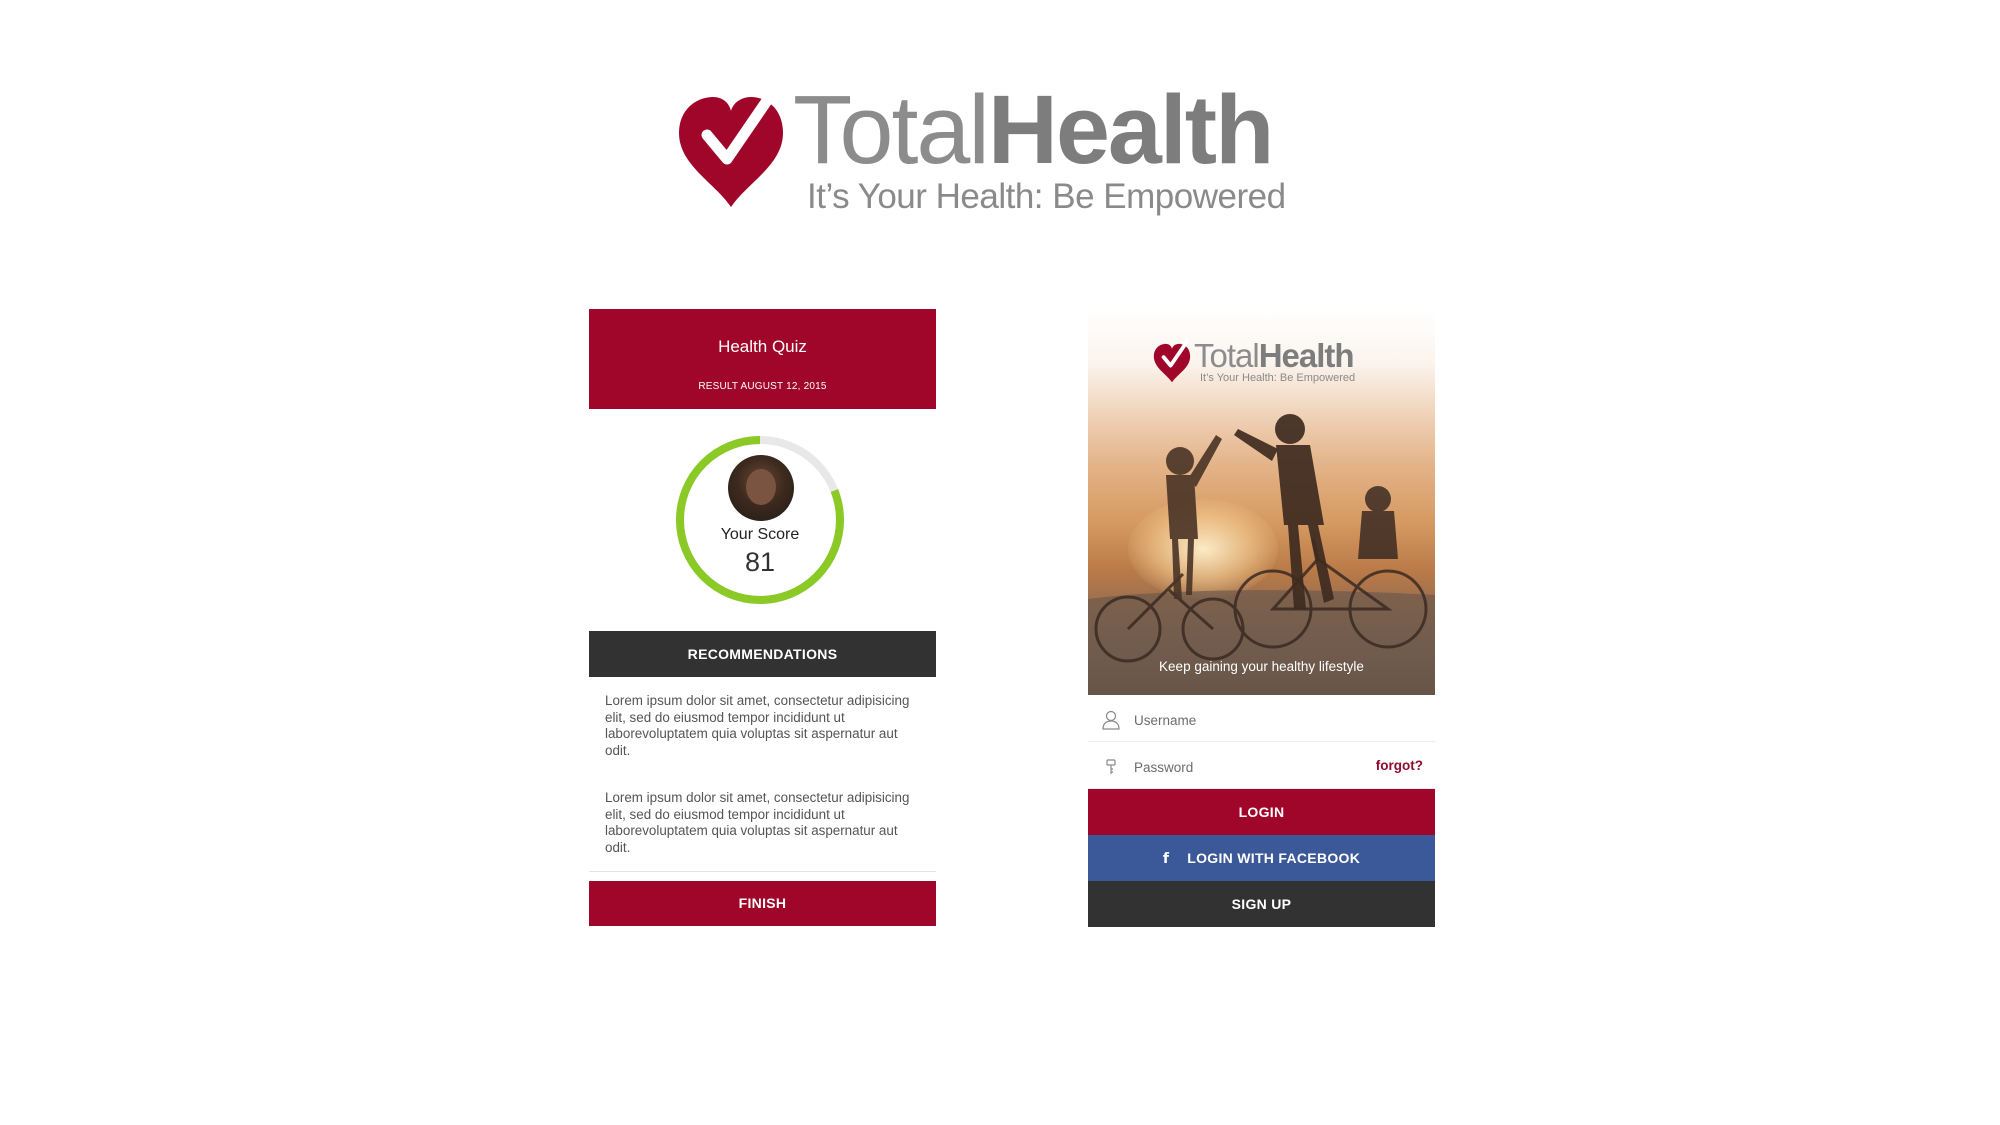 This screenshot has width=2000, height=1125. I want to click on login-with-facebook-label: LOGIN WITH FACEBOOK, so click(1274, 858).